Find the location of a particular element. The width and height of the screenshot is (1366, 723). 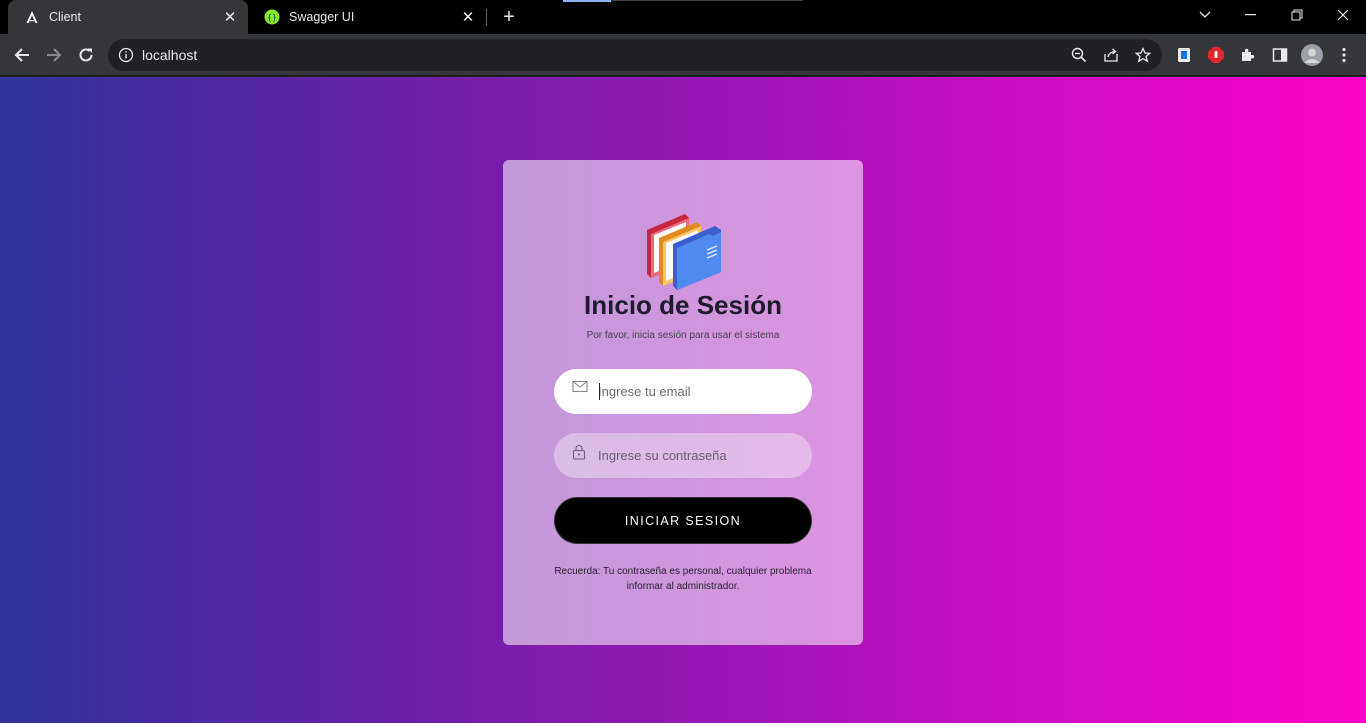

browser-toolbar: localhost is located at coordinates (683, 55).